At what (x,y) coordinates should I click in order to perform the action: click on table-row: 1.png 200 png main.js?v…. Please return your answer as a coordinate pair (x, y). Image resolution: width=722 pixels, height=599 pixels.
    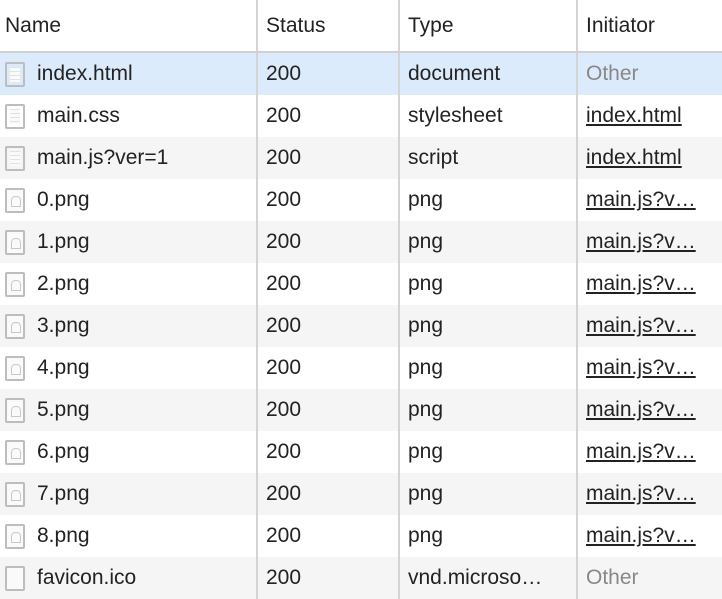
    Looking at the image, I should click on (361, 242).